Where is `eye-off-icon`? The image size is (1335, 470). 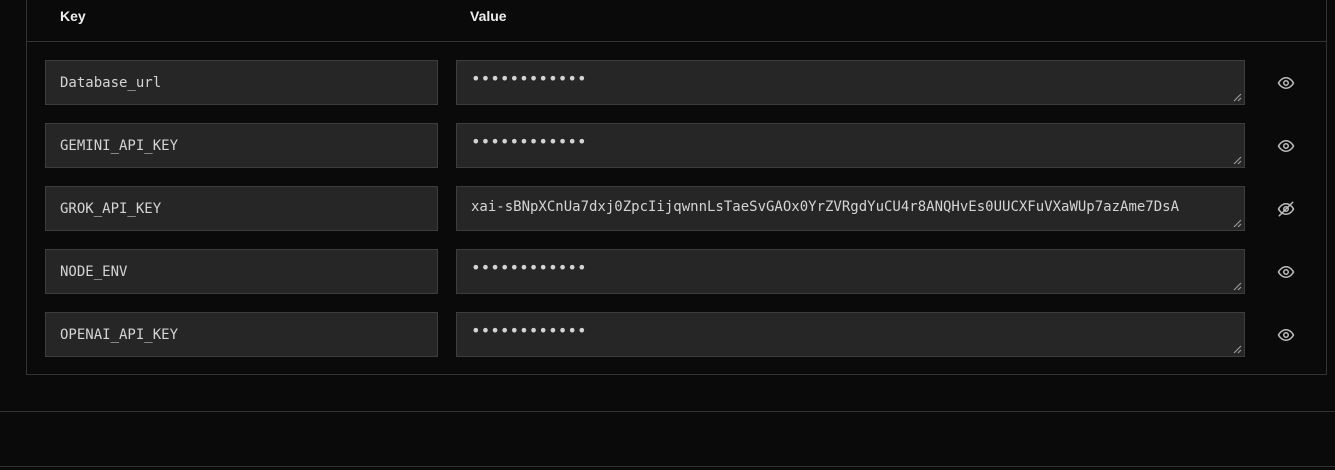 eye-off-icon is located at coordinates (1286, 209).